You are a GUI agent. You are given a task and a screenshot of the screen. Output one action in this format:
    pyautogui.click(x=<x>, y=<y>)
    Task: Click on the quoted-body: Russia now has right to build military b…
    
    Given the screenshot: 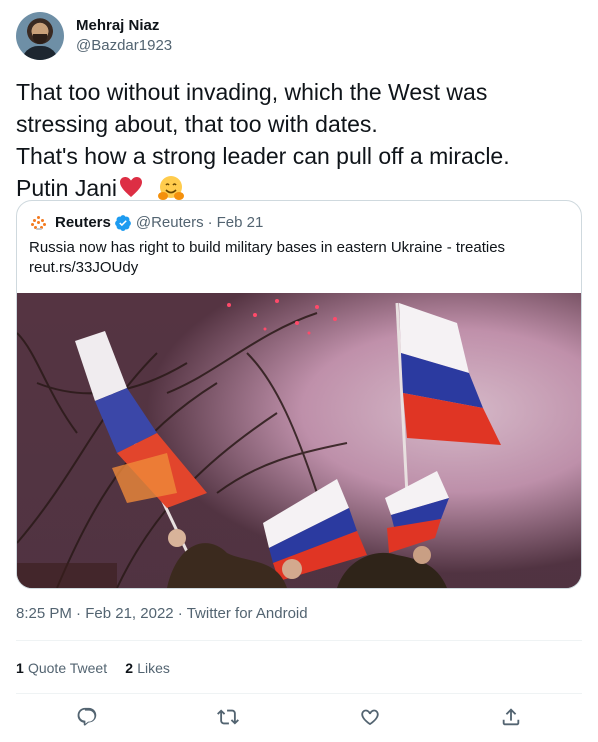 What is the action you would take?
    pyautogui.click(x=267, y=247)
    